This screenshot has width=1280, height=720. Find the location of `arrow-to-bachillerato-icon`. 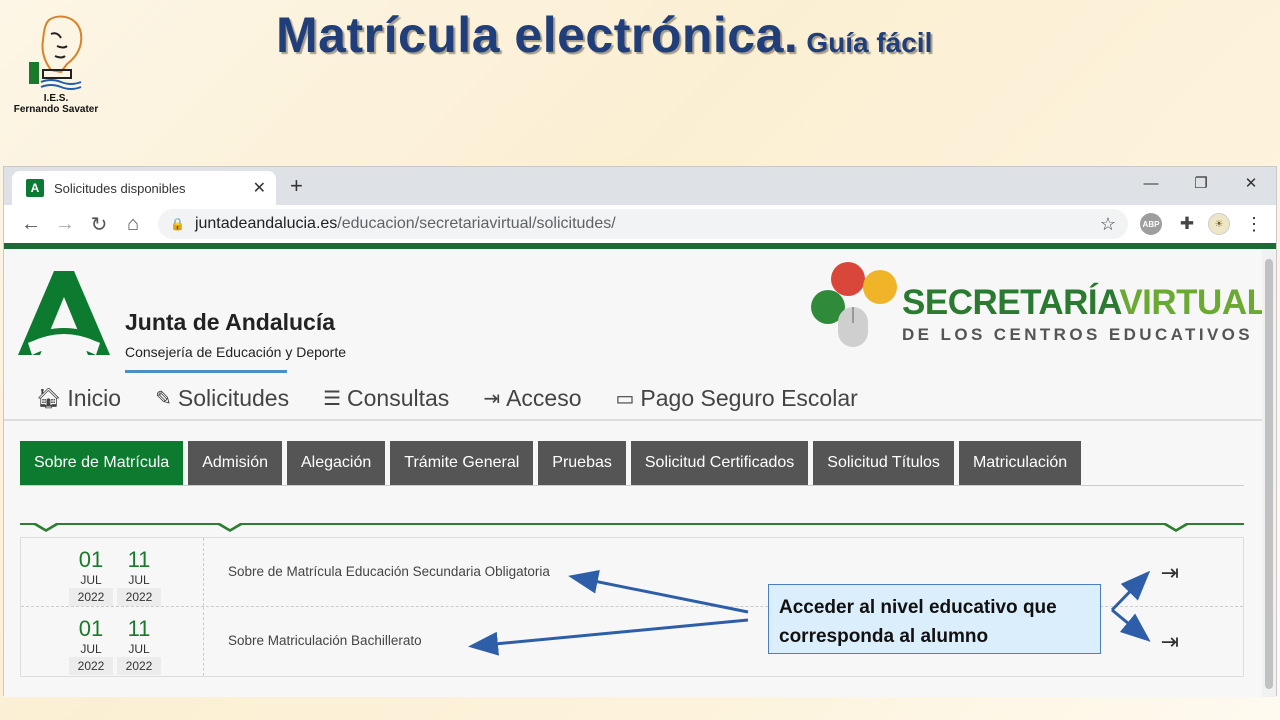

arrow-to-bachillerato-icon is located at coordinates (608, 637).